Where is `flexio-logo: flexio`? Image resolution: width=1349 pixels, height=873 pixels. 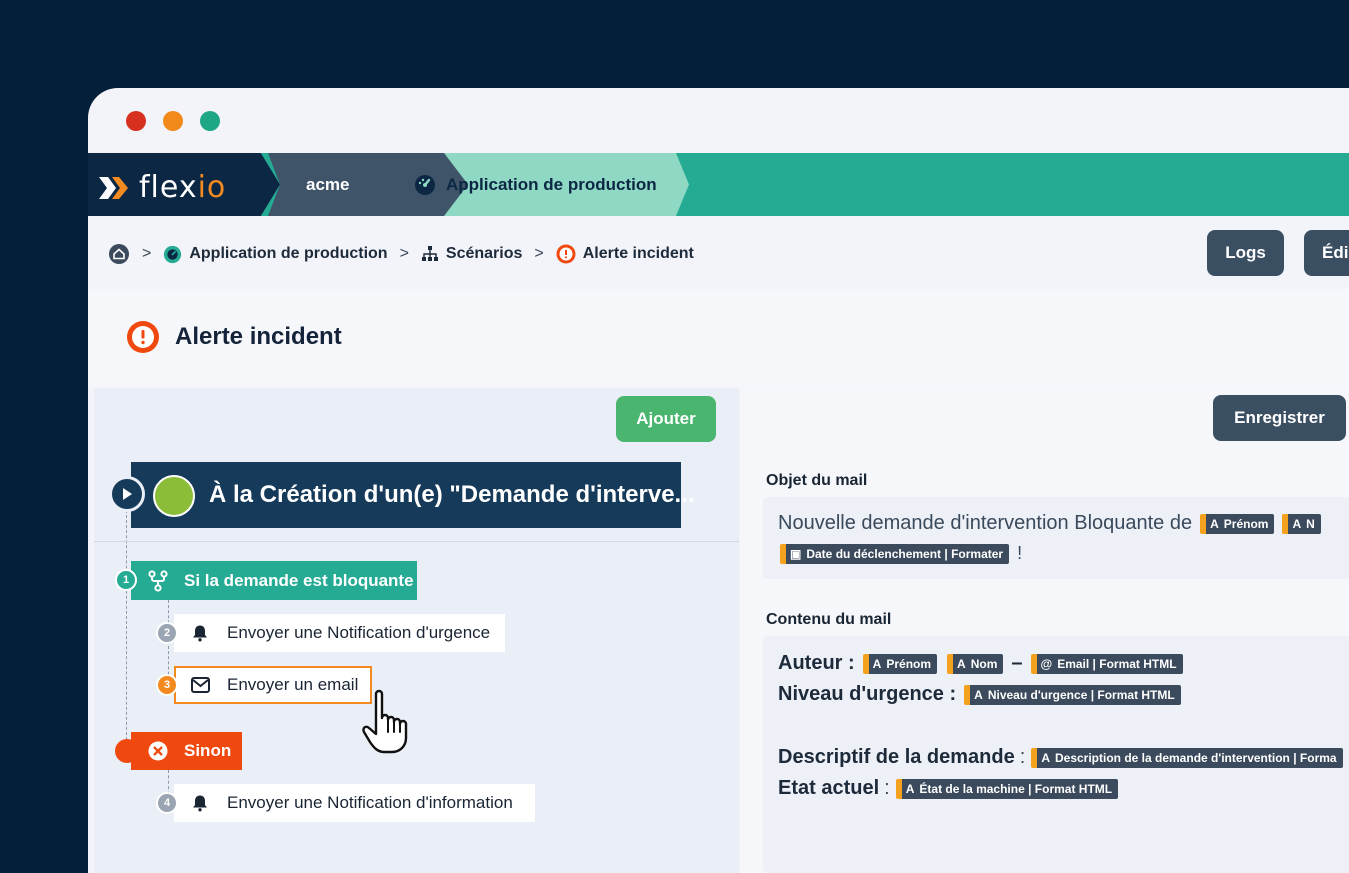
flexio-logo: flexio is located at coordinates (161, 187).